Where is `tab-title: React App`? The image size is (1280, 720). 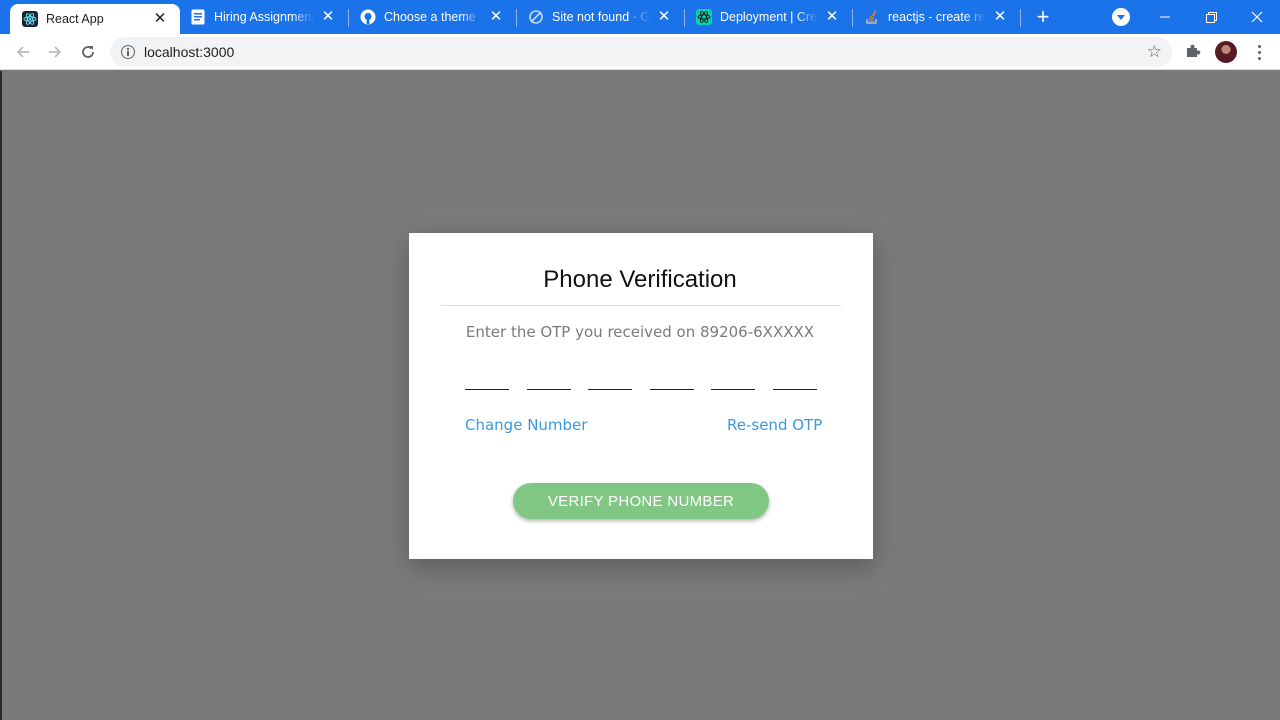
tab-title: React App is located at coordinates (75, 19).